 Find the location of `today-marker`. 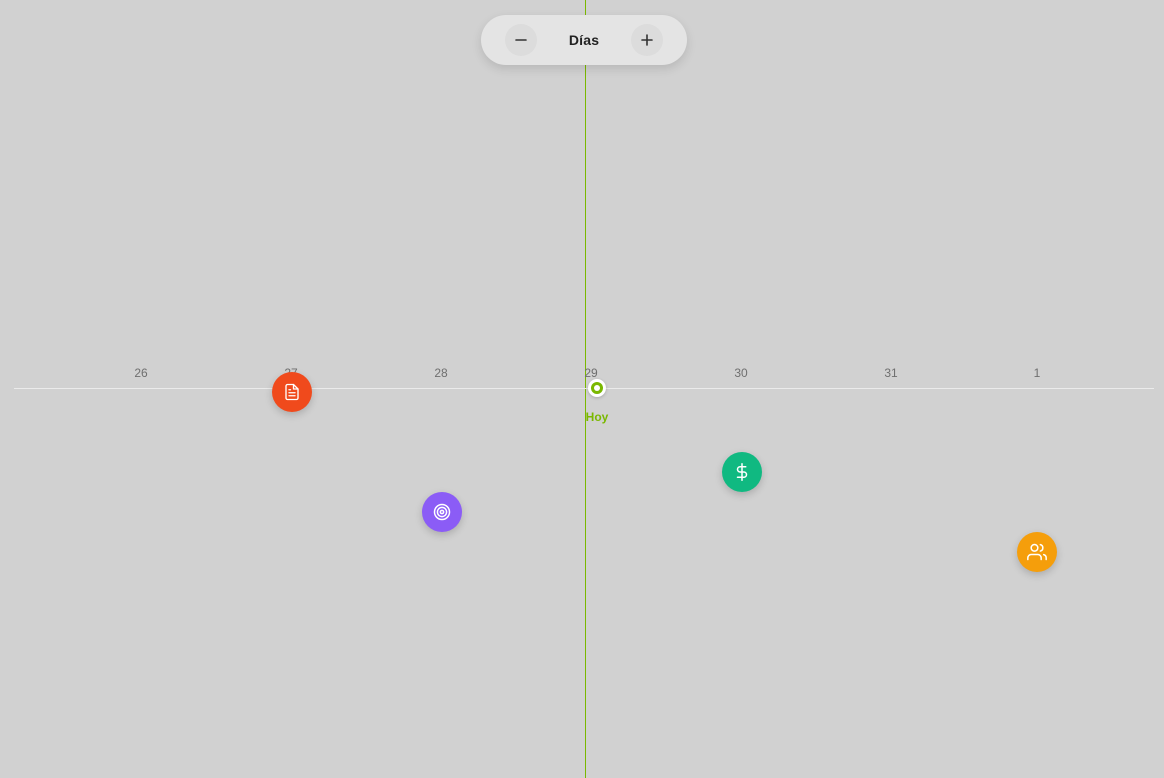

today-marker is located at coordinates (597, 388).